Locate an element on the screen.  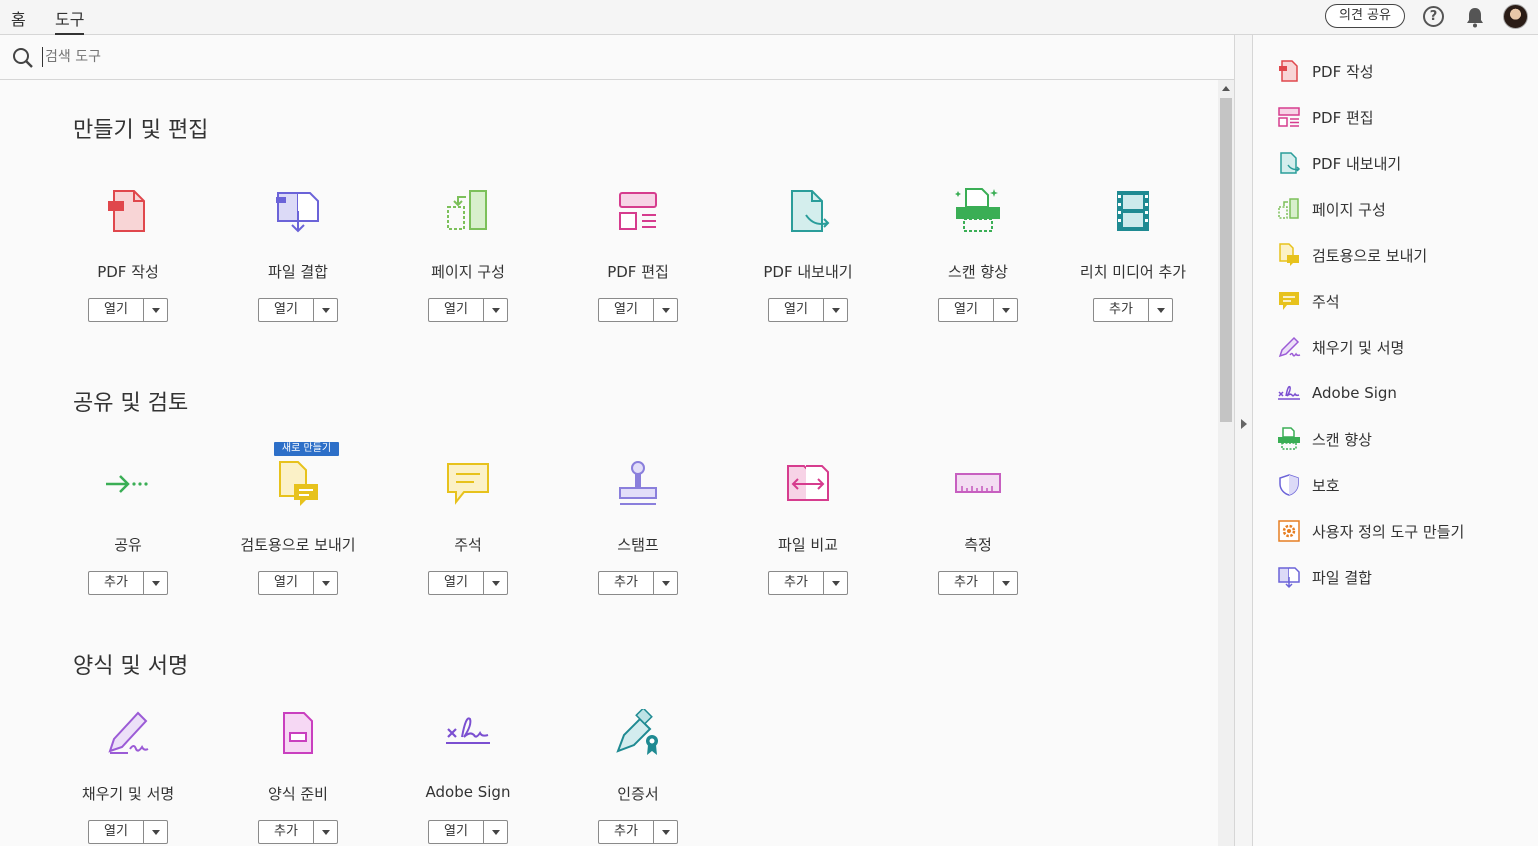
send-review-icon is located at coordinates (298, 484).